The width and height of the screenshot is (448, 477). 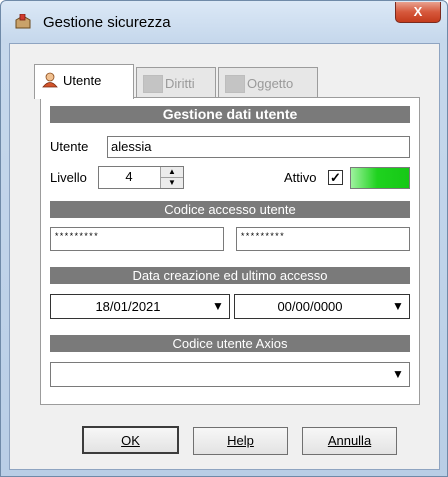 I want to click on tab-utente: Utente, so click(x=84, y=81).